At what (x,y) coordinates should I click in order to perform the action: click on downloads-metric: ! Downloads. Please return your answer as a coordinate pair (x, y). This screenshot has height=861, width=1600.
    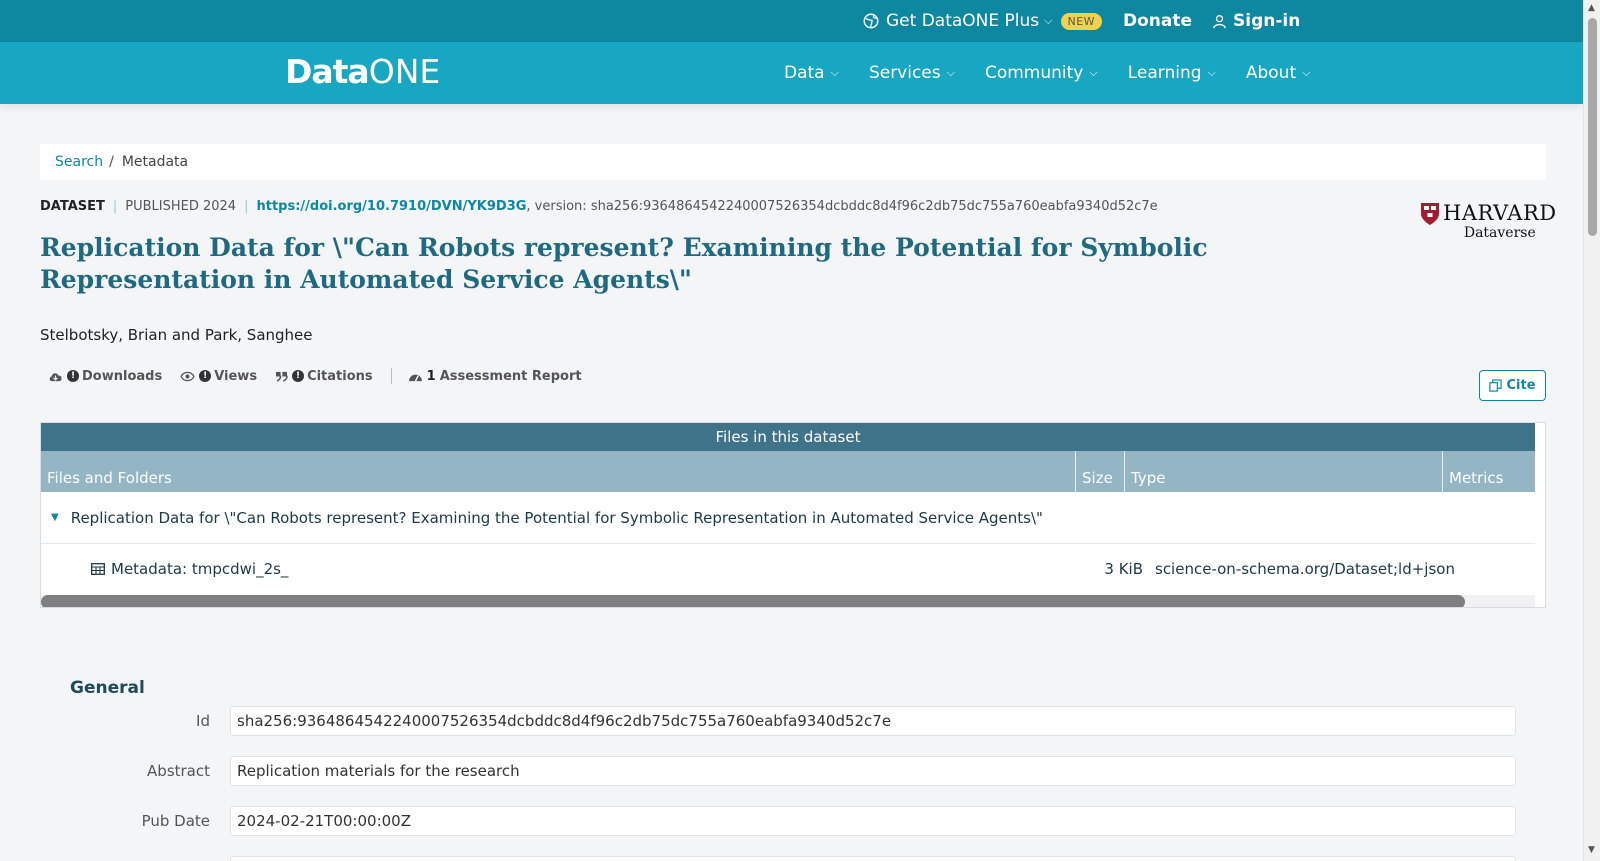
    Looking at the image, I should click on (105, 376).